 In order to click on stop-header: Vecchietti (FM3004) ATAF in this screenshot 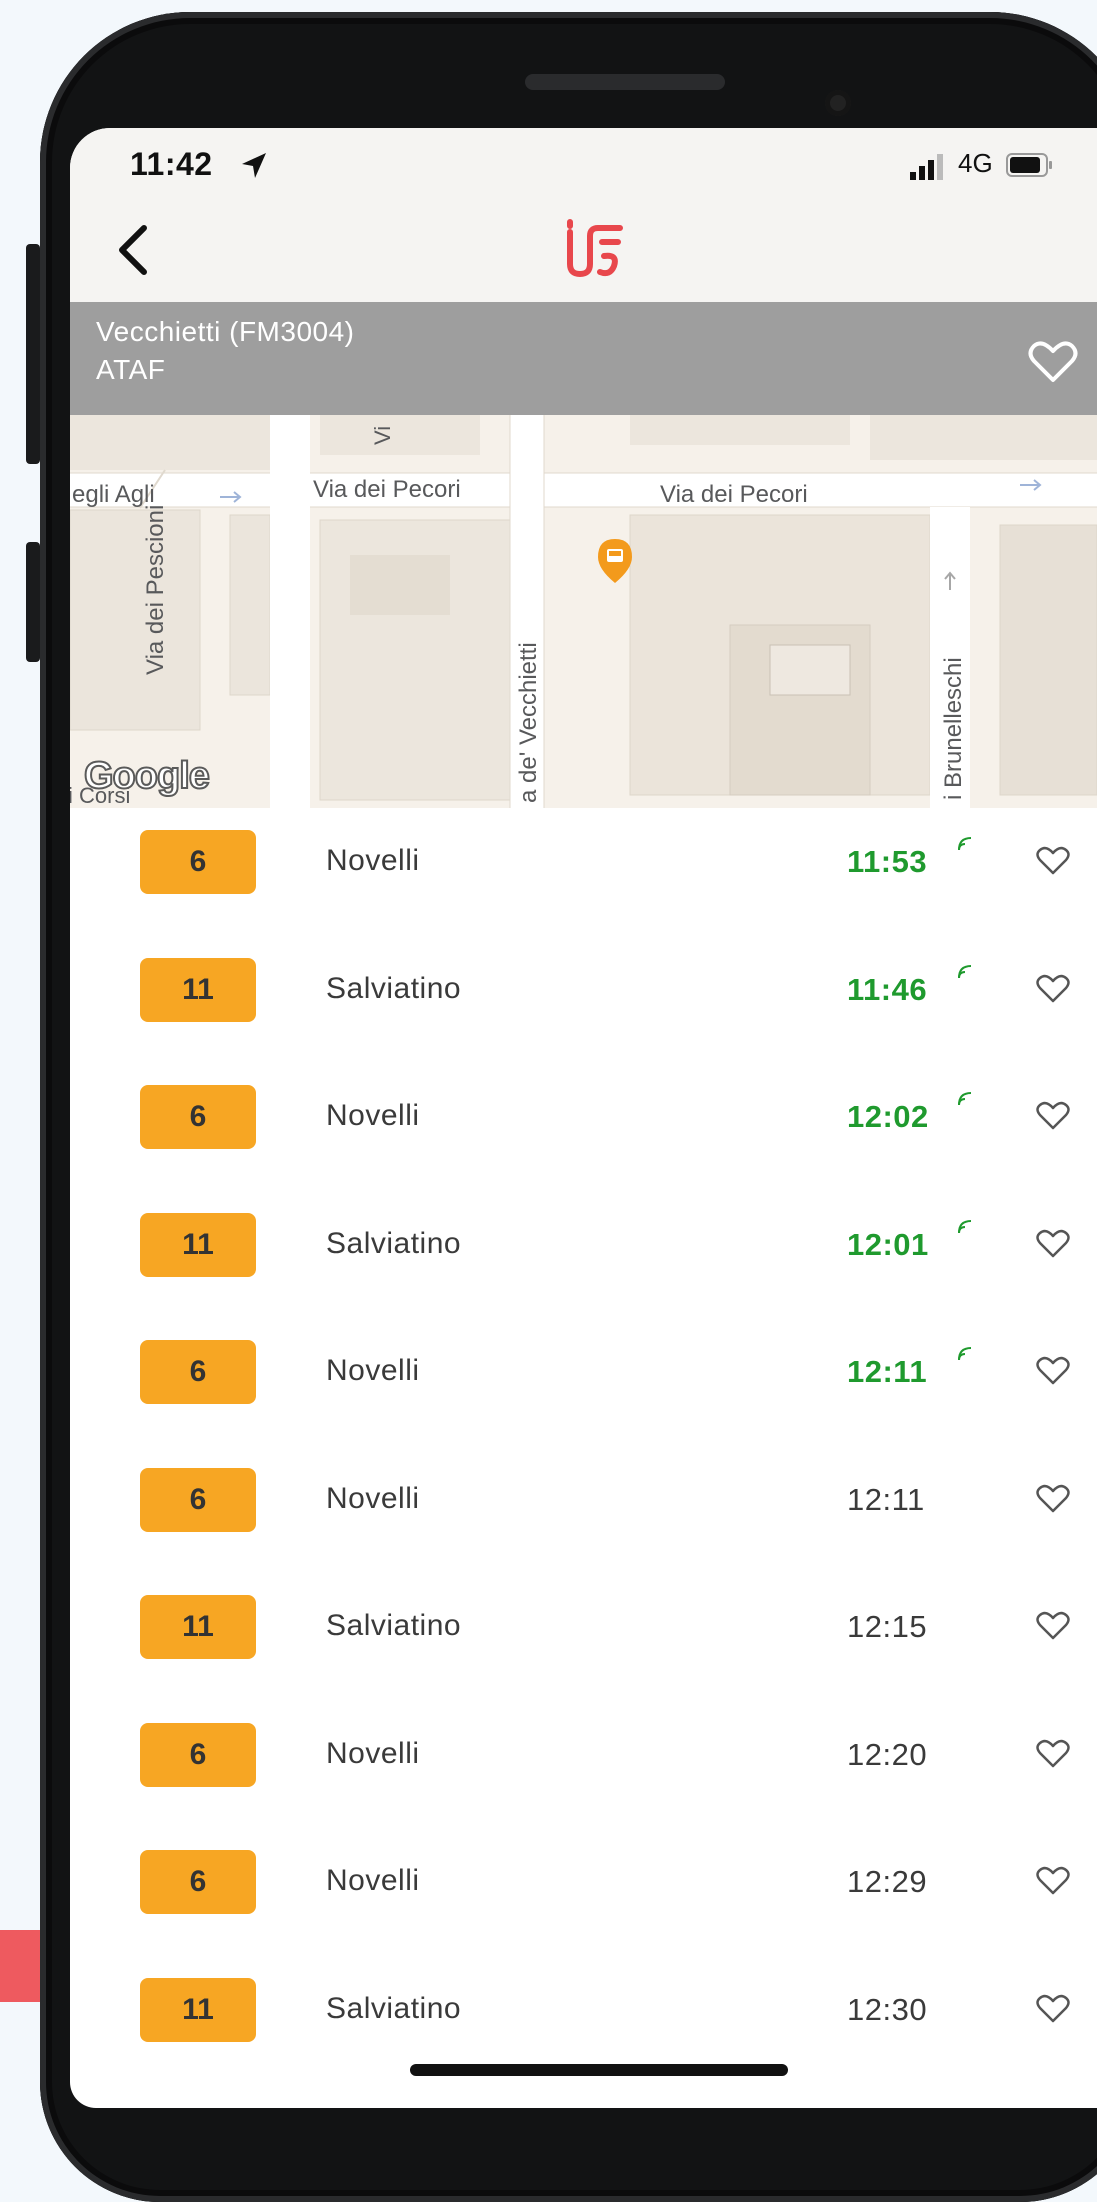, I will do `click(583, 358)`.